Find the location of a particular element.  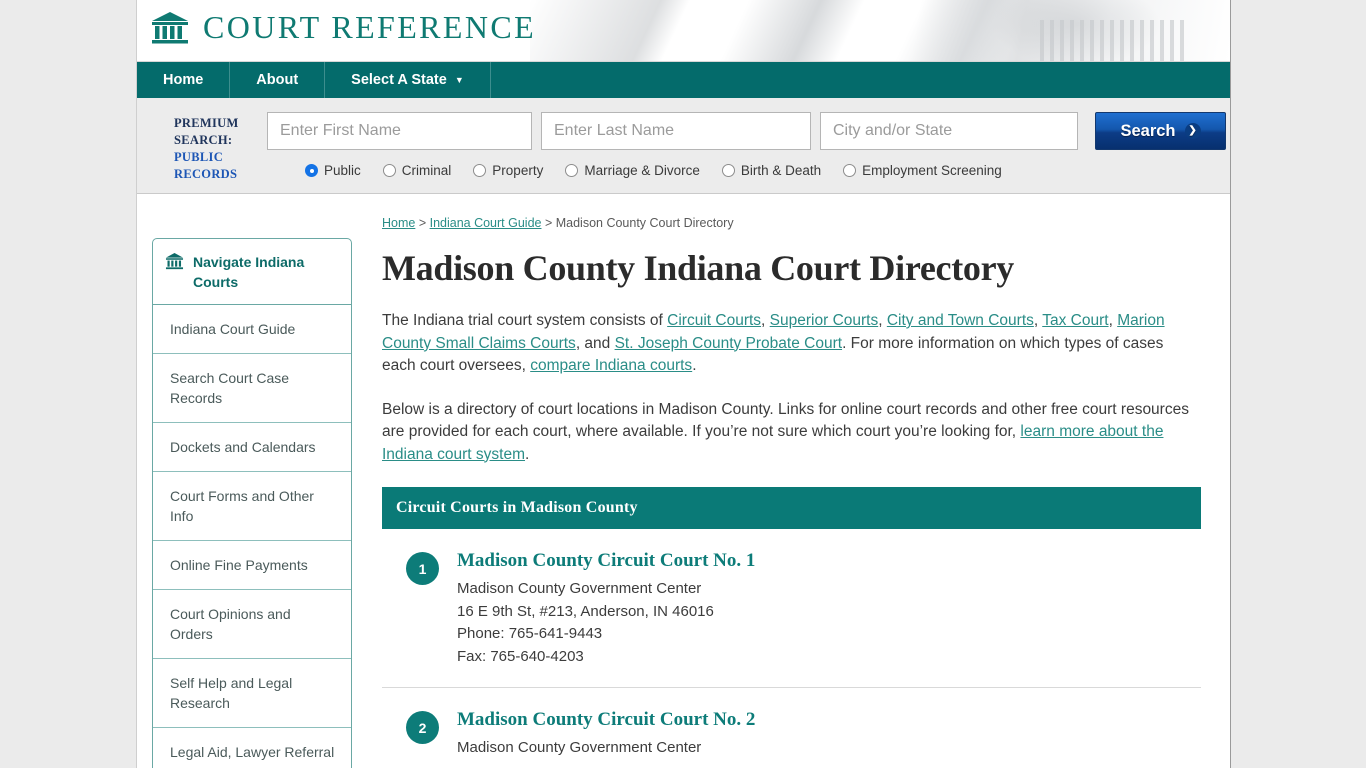

nav-item-about: About is located at coordinates (278, 80).